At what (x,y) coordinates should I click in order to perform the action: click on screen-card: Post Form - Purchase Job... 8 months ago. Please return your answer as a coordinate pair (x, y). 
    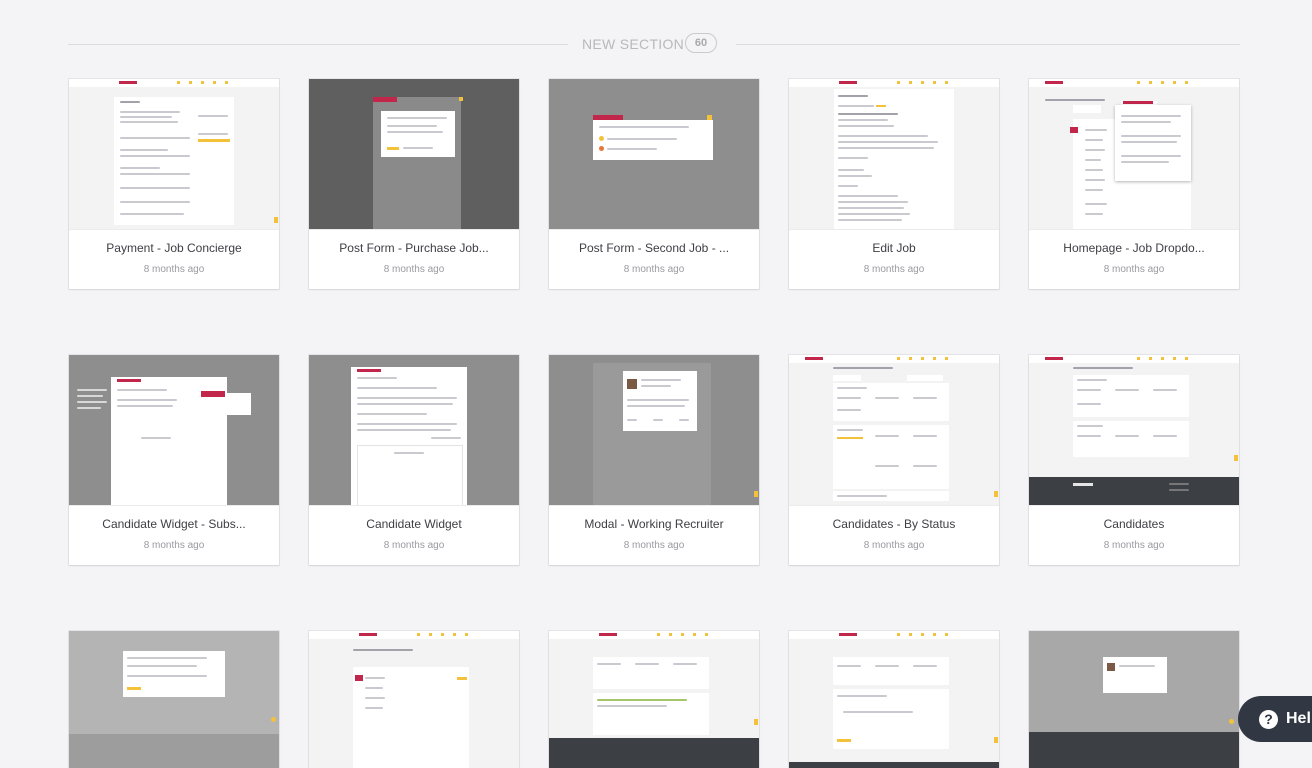
    Looking at the image, I should click on (414, 184).